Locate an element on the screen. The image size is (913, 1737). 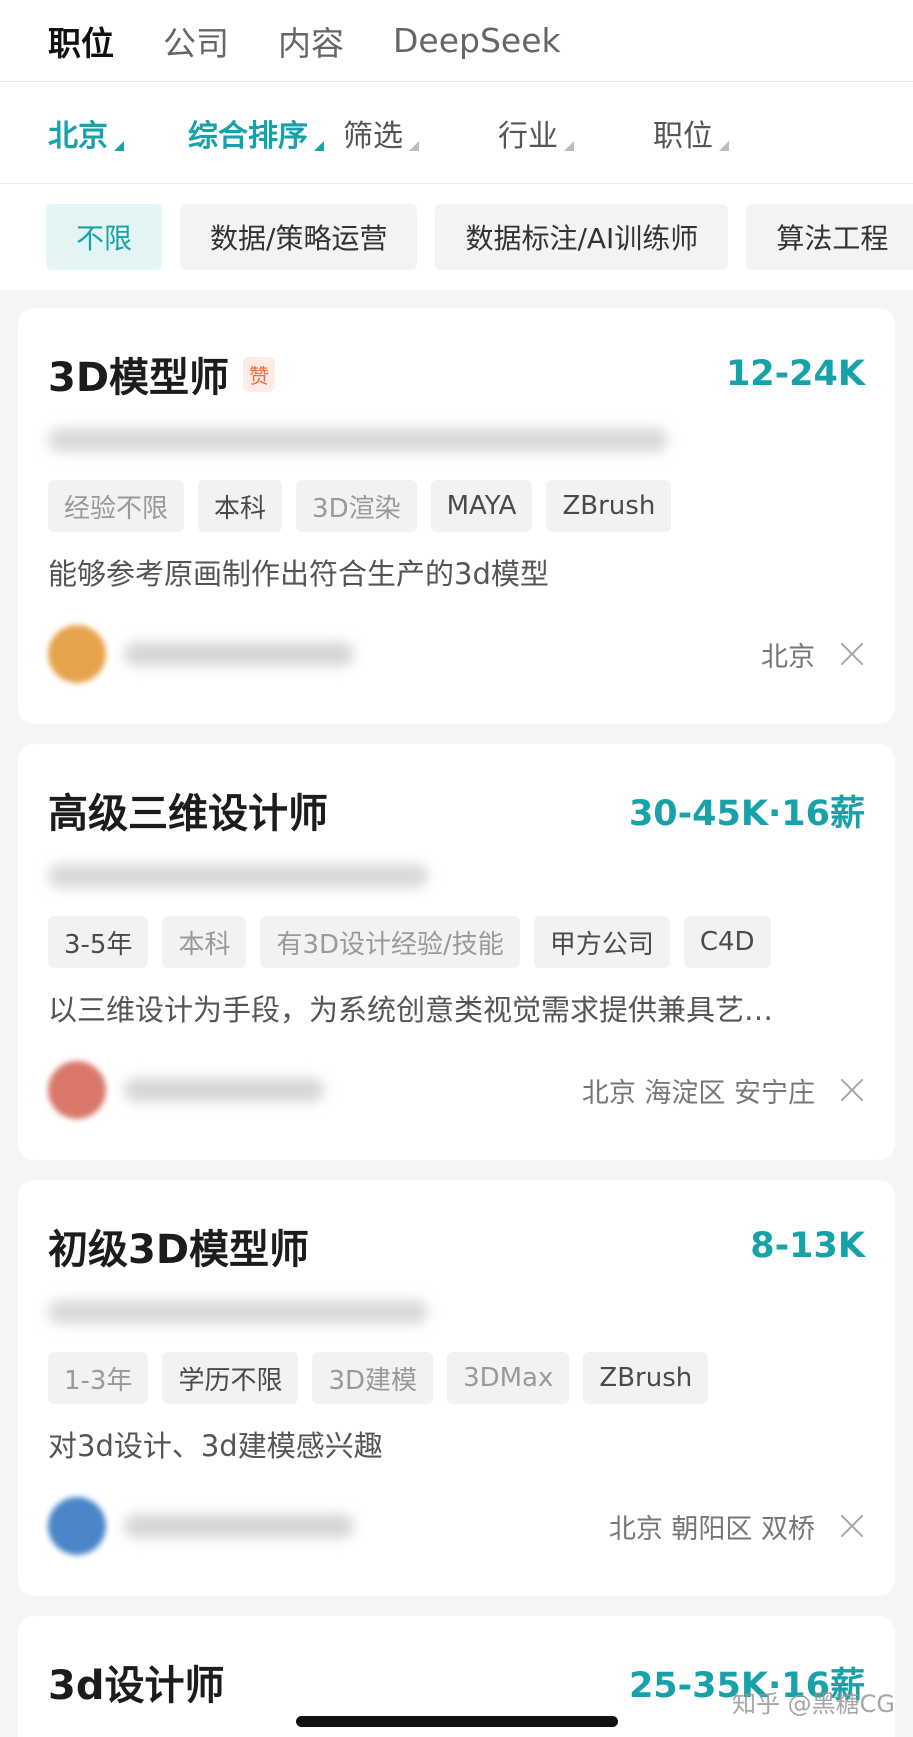
chip-data-ops: 数据/策略运营 is located at coordinates (299, 237).